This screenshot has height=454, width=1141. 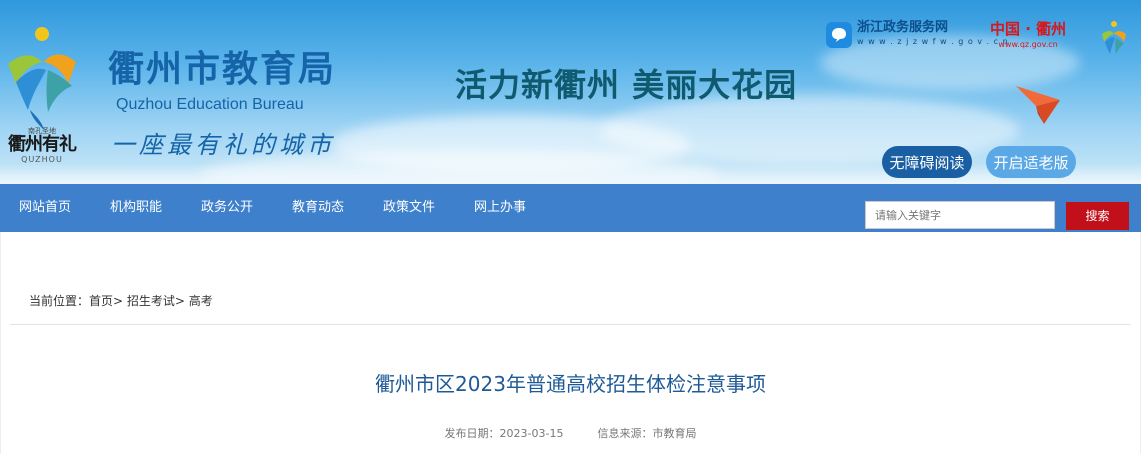 I want to click on nav-item-policy: 政策文件, so click(x=409, y=208).